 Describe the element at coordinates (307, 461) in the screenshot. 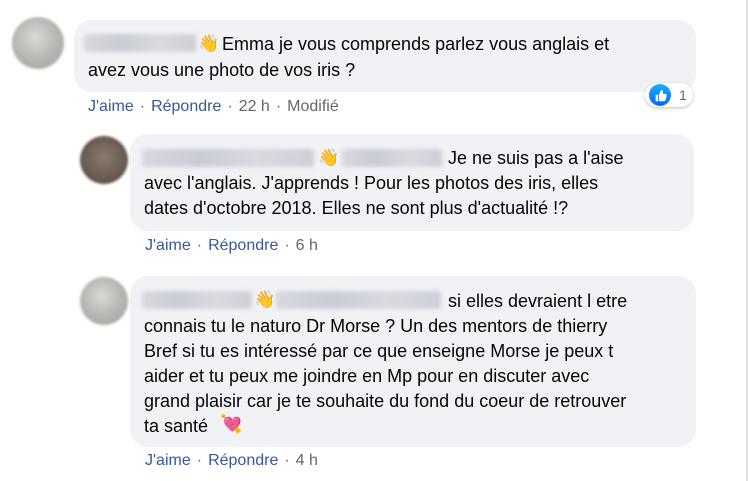

I see `timestamp: 4 h` at that location.